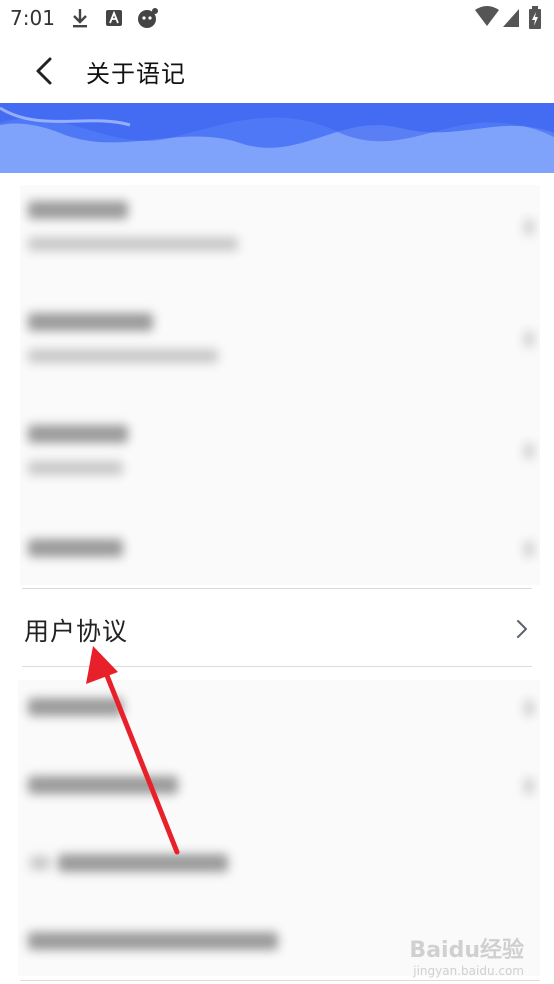  I want to click on title-bar: 关于语记, so click(277, 70).